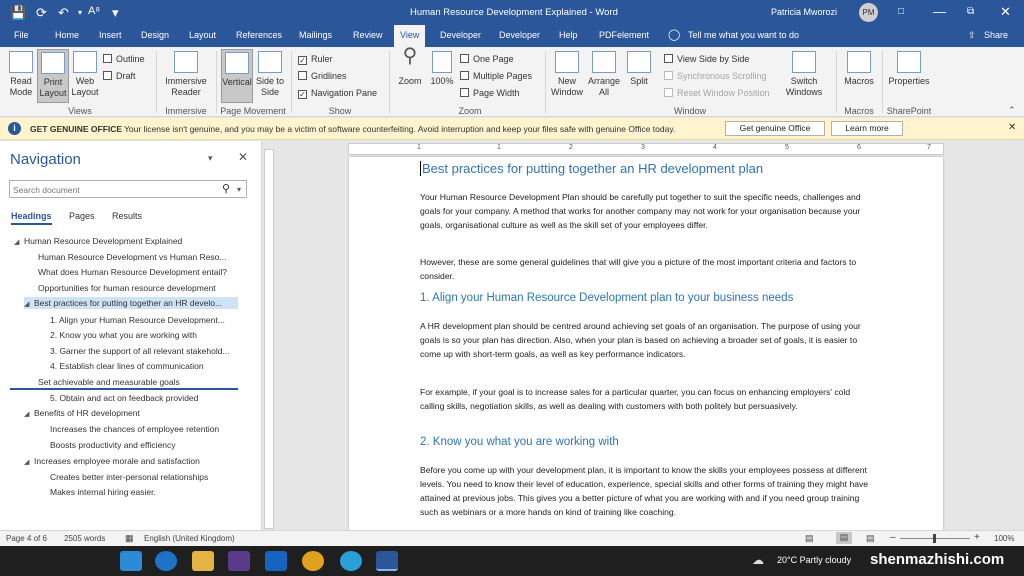  What do you see at coordinates (844, 538) in the screenshot?
I see `print-layout-status-icon: ▤` at bounding box center [844, 538].